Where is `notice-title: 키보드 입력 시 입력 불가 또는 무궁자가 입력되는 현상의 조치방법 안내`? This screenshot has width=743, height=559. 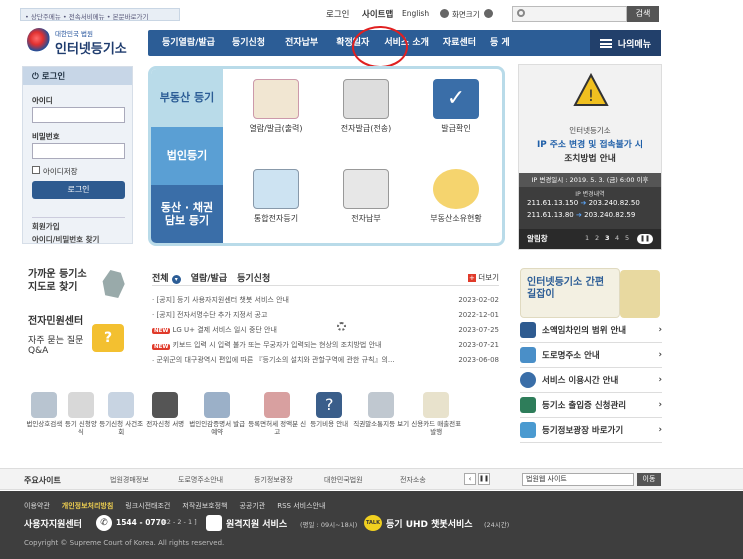 notice-title: 키보드 입력 시 입력 불가 또는 무궁자가 입력되는 현상의 조치방법 안내 is located at coordinates (277, 344).